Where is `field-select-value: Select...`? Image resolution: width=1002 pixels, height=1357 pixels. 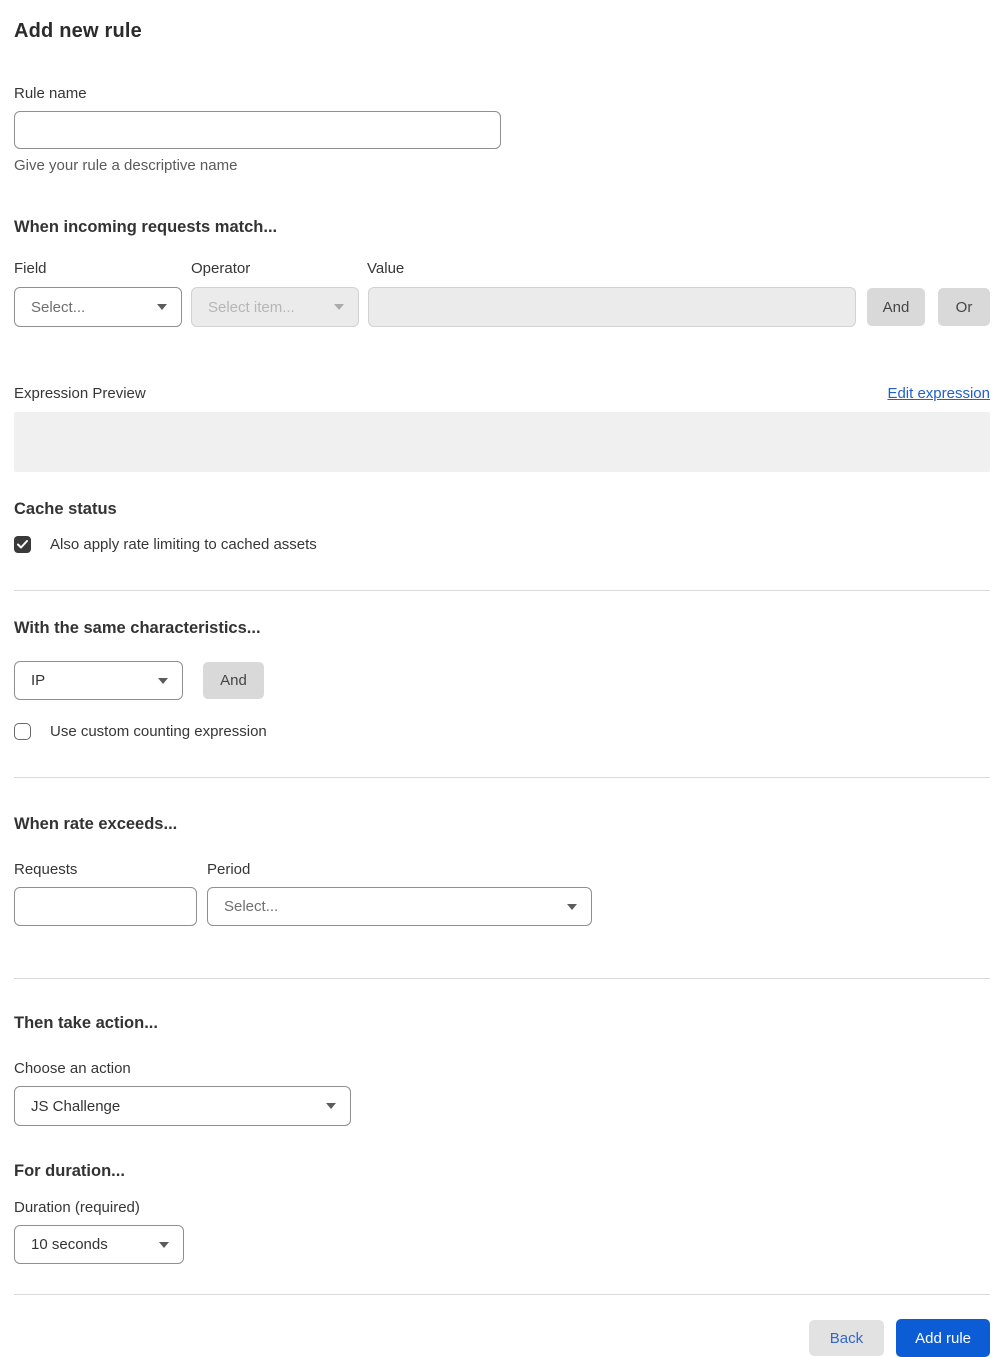 field-select-value: Select... is located at coordinates (58, 307).